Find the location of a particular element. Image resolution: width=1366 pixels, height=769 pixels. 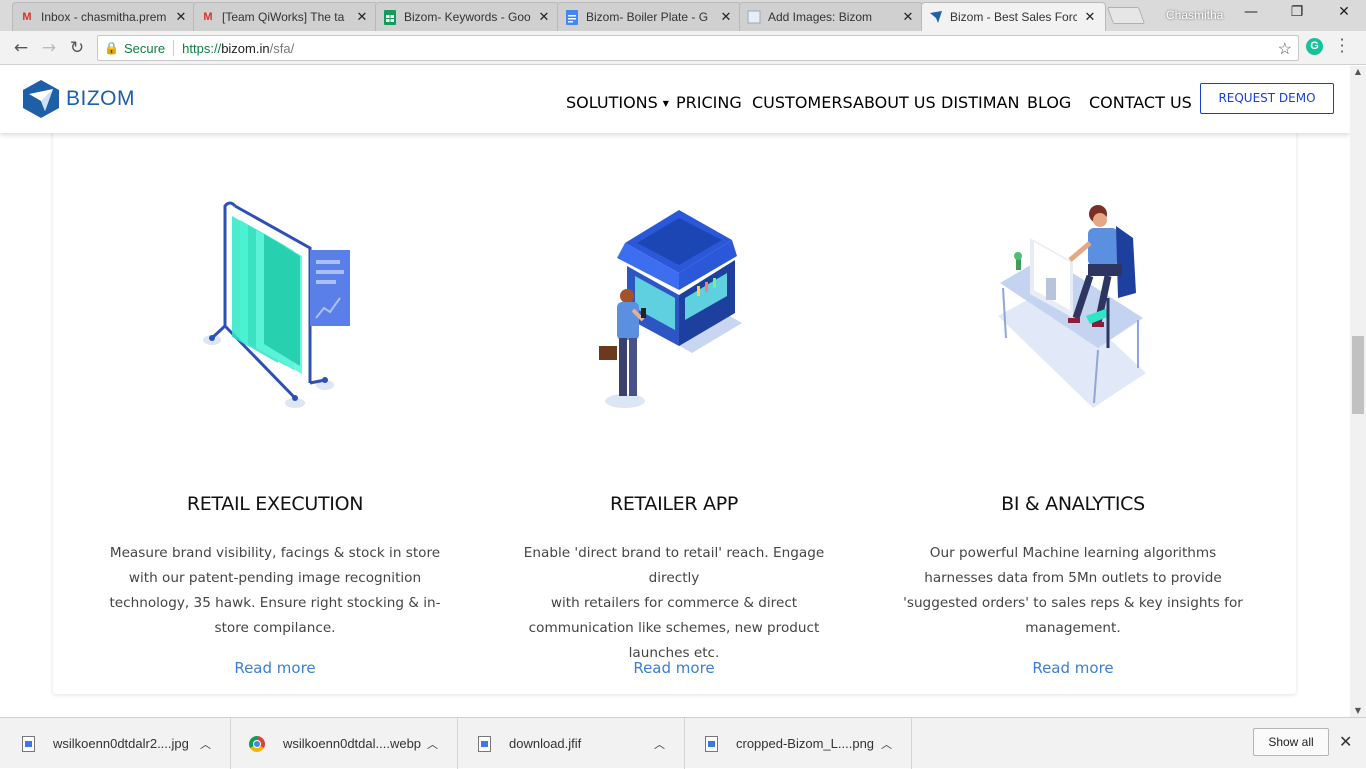

browser-tab-active: Bizom - Best Sales Forc ✕ is located at coordinates (1013, 16).